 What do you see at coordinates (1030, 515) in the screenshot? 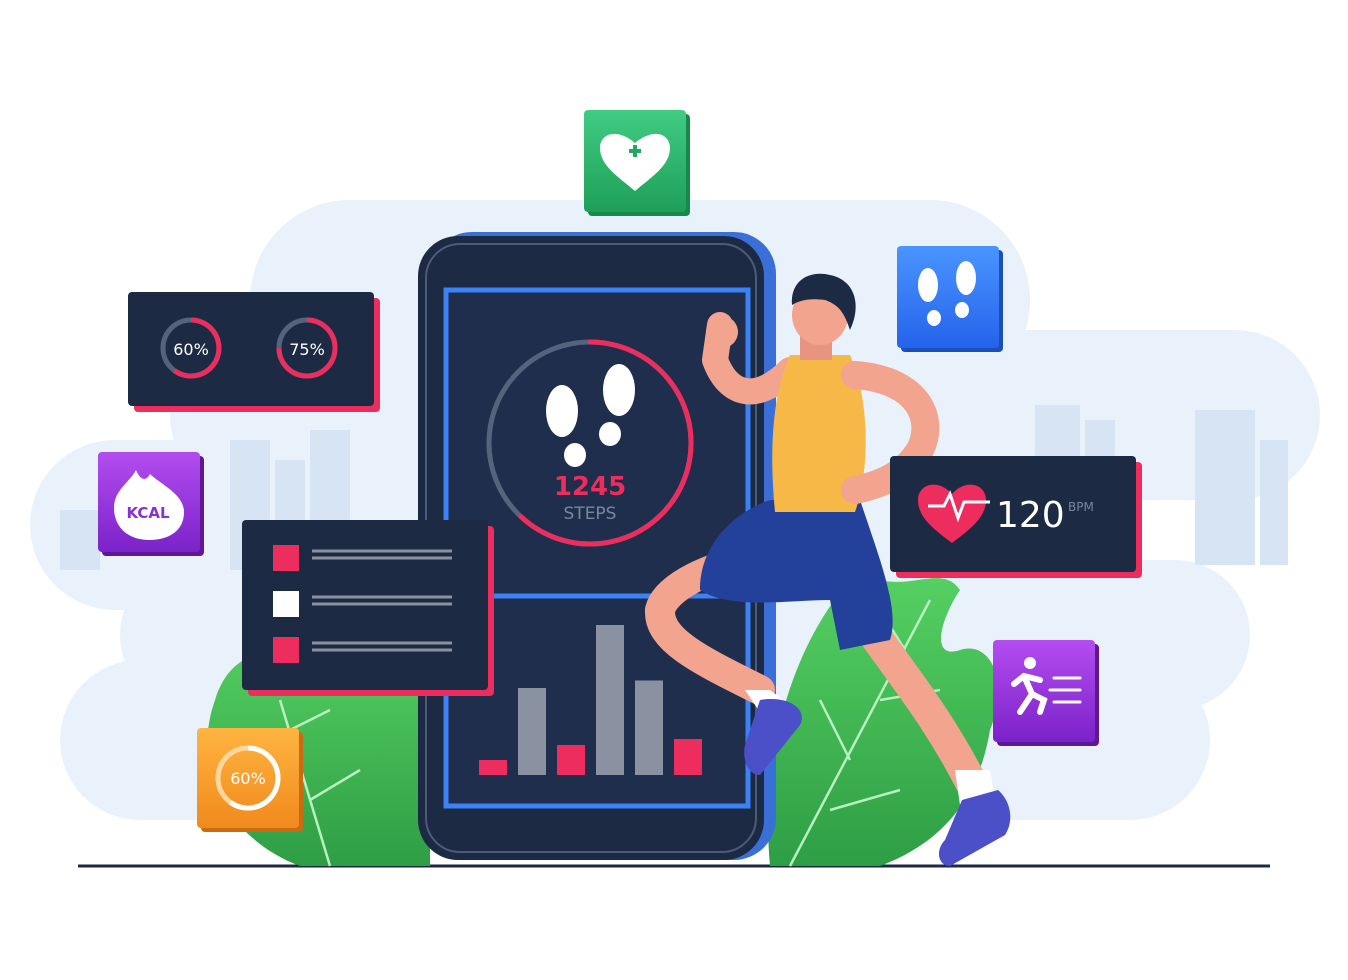
I see `heart-rate-value: 120` at bounding box center [1030, 515].